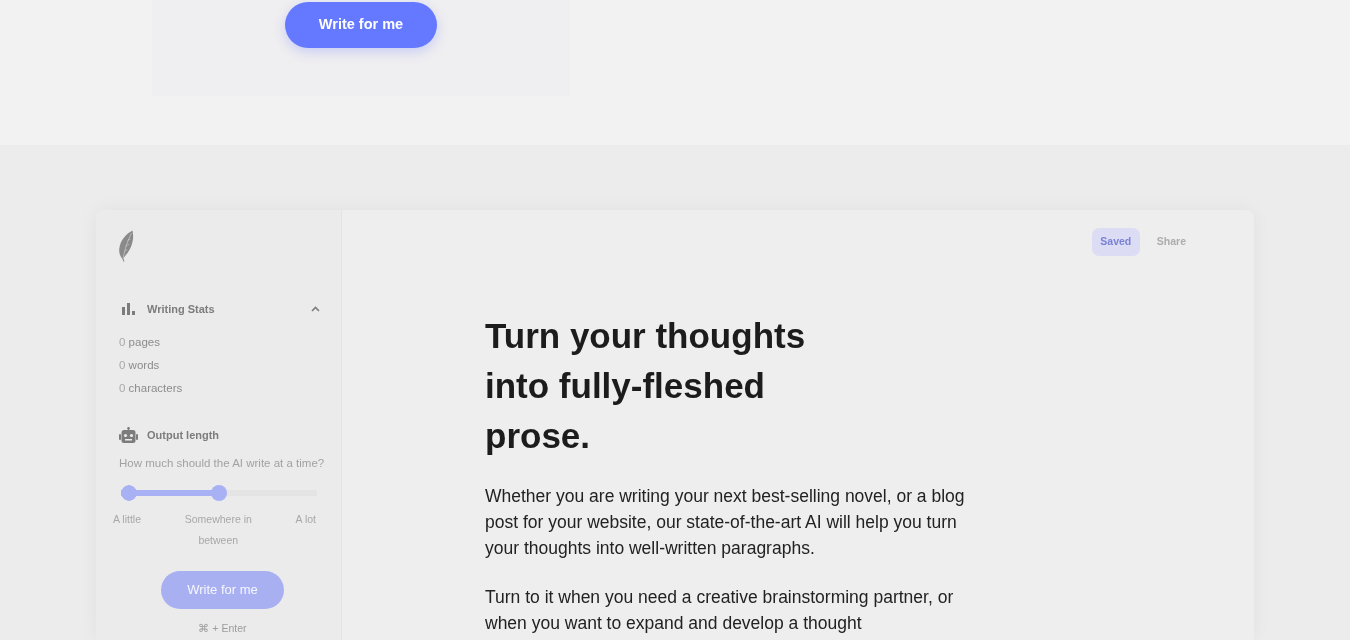 The width and height of the screenshot is (1350, 640). What do you see at coordinates (720, 610) in the screenshot?
I see `document-paragraph: Turn to it when you need a creative brainstorming partner, or when you want to expand and develop a thought` at bounding box center [720, 610].